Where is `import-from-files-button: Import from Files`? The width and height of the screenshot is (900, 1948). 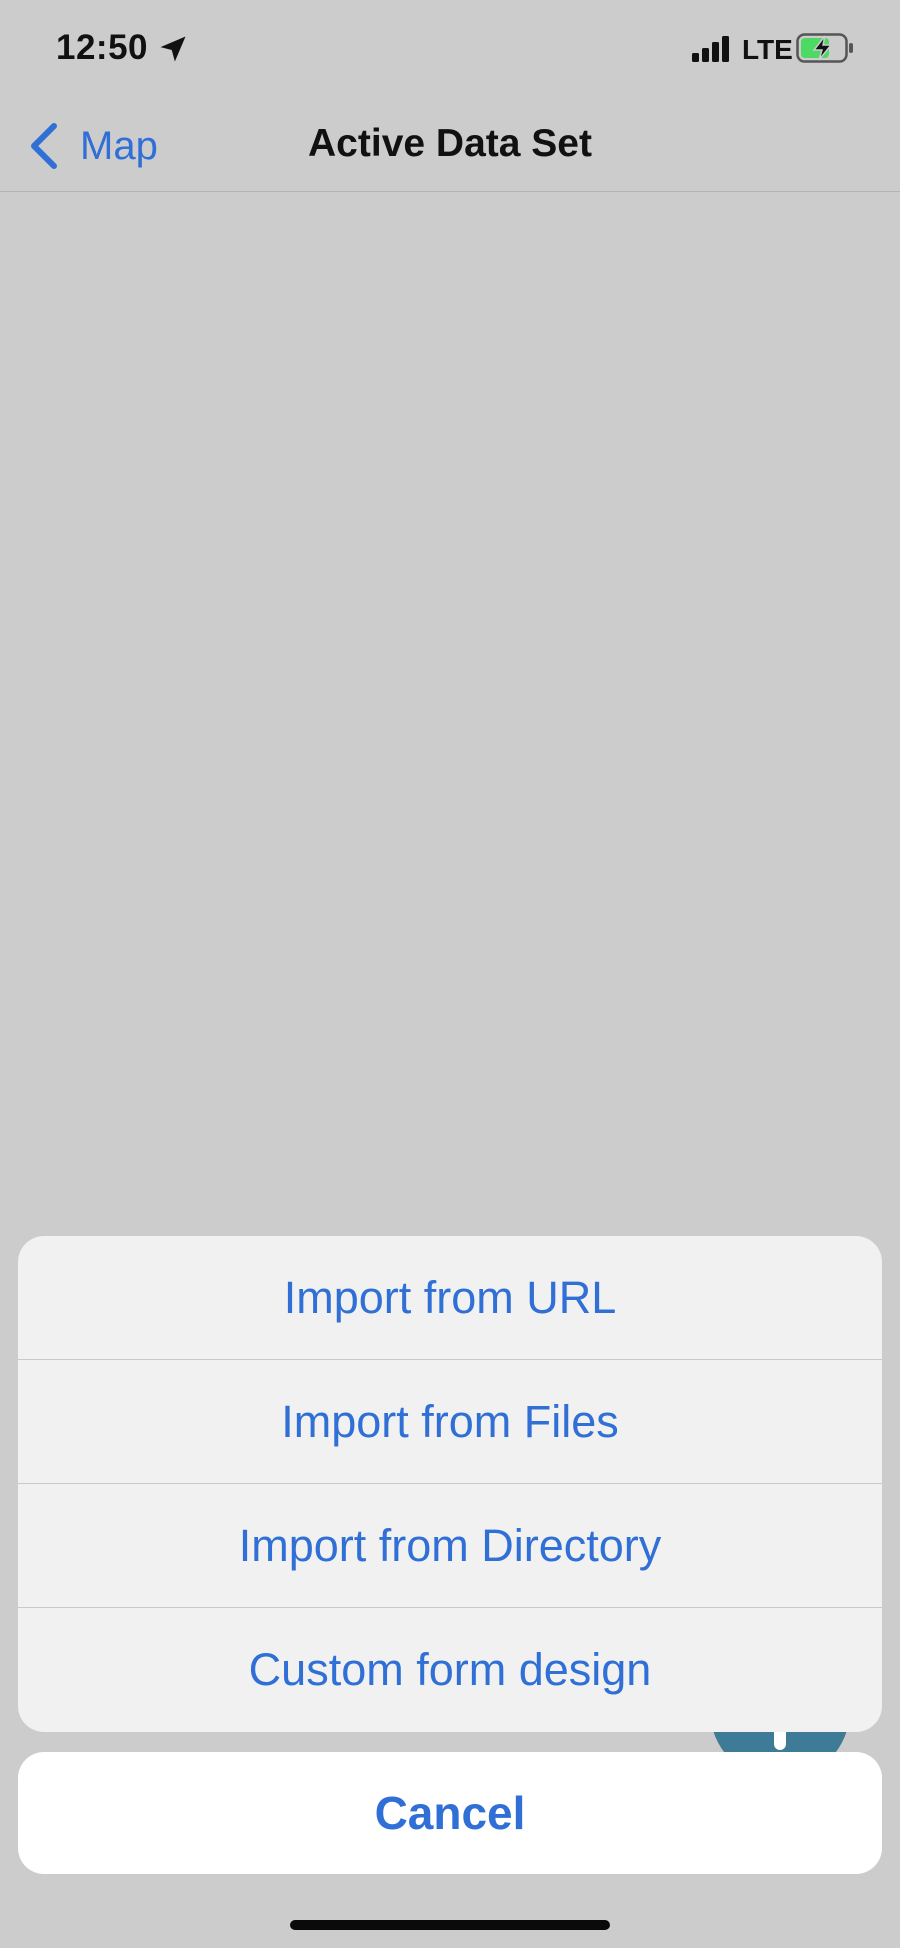 import-from-files-button: Import from Files is located at coordinates (450, 1422).